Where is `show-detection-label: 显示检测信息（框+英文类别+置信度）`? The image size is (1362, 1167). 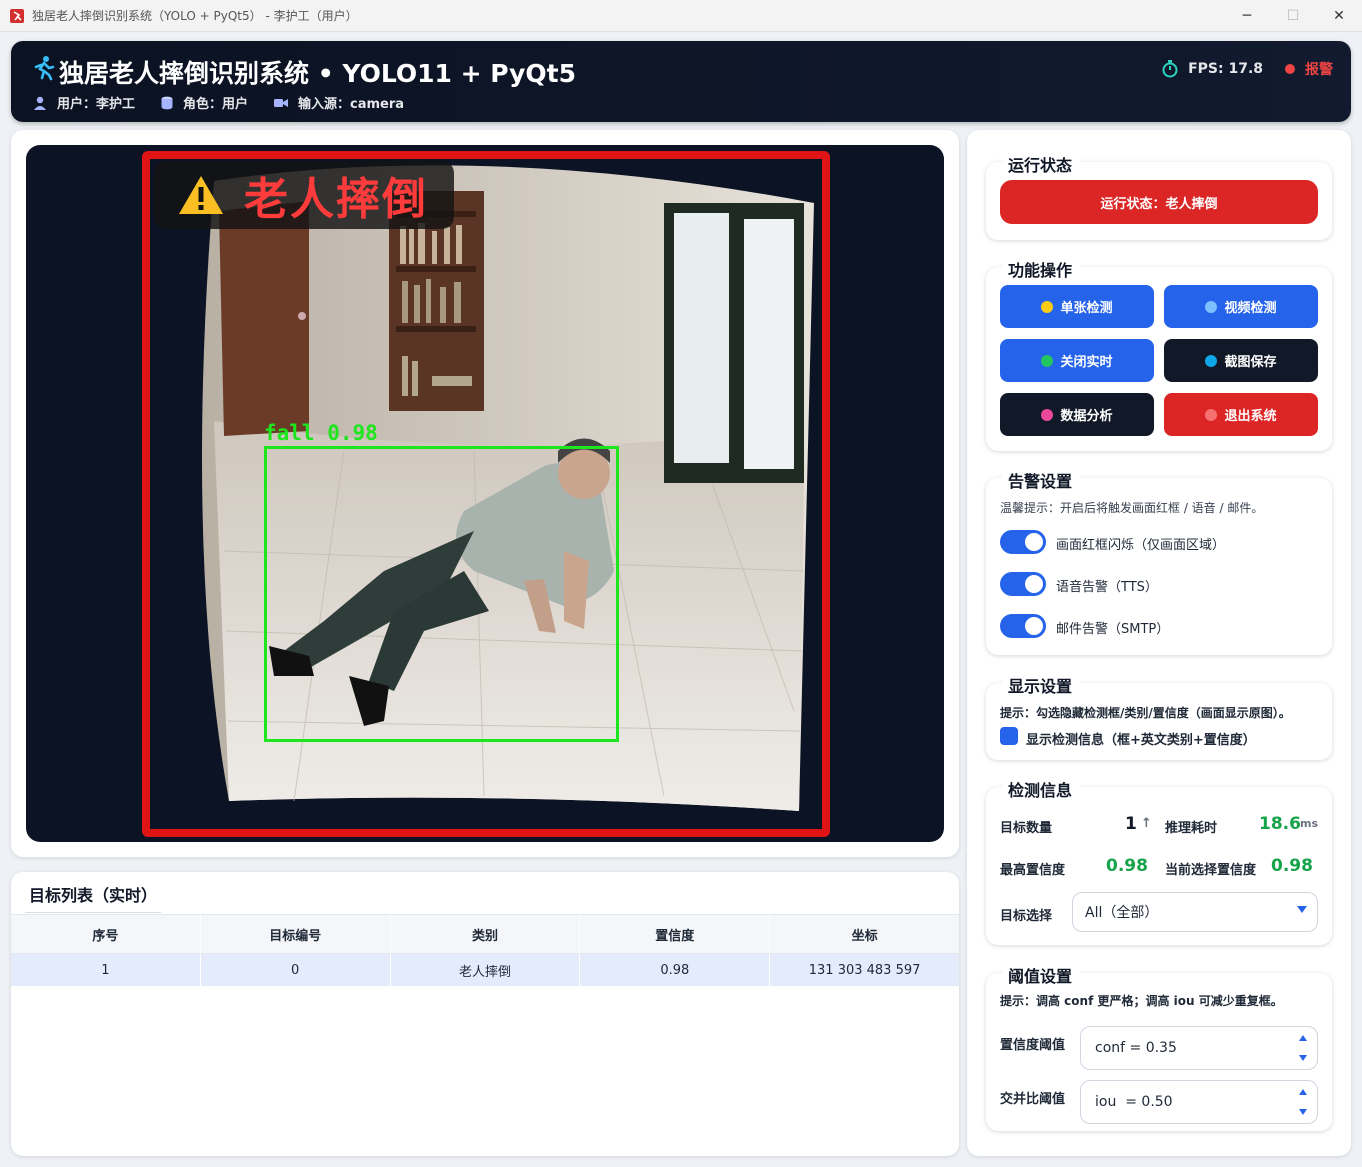
show-detection-label: 显示检测信息（框+英文类别+置信度） is located at coordinates (1141, 740).